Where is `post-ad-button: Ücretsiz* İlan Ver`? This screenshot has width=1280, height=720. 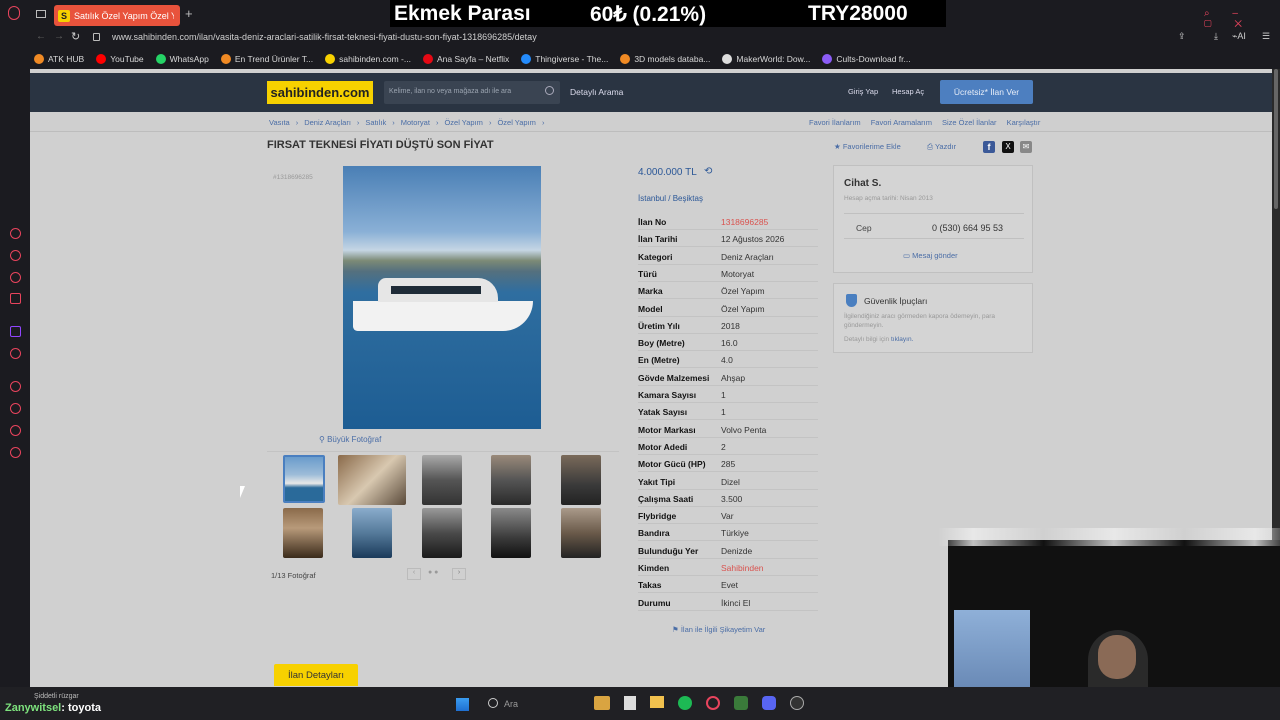
post-ad-button: Ücretsiz* İlan Ver is located at coordinates (986, 92).